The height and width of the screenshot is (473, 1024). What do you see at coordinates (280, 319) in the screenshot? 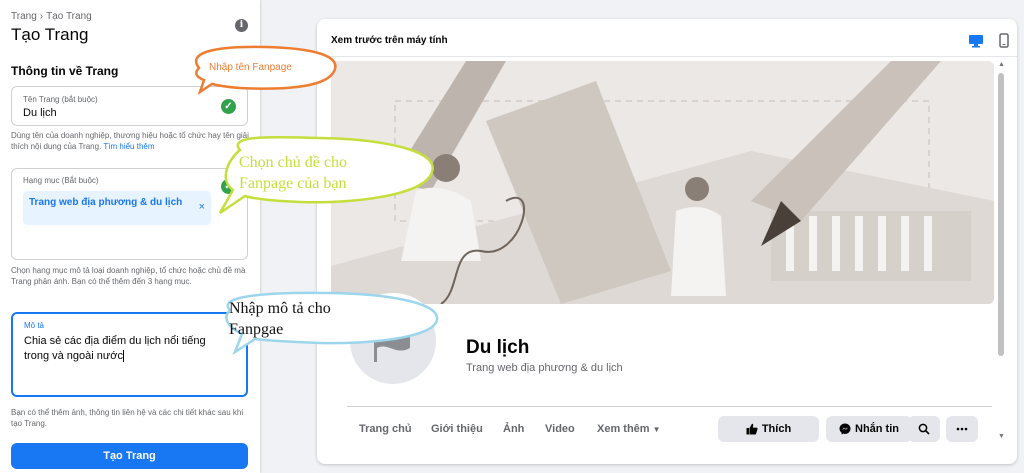
I see `annotation-description-note: Nhập mô tả cho Fanpgae` at bounding box center [280, 319].